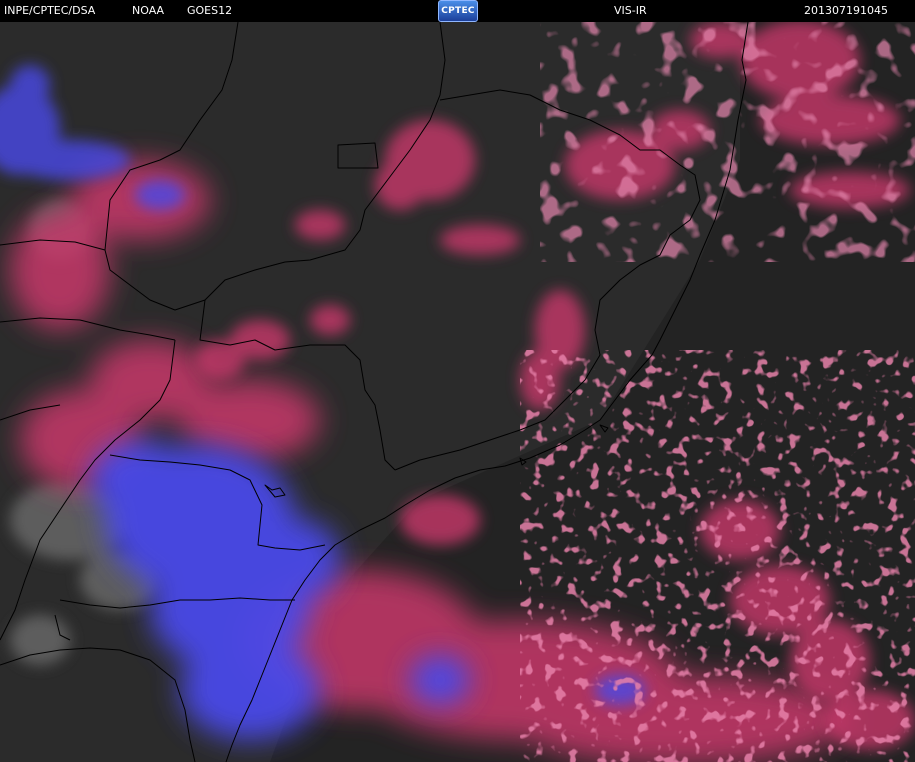 Image resolution: width=915 pixels, height=762 pixels. What do you see at coordinates (148, 10) in the screenshot?
I see `agency-label: NOAA` at bounding box center [148, 10].